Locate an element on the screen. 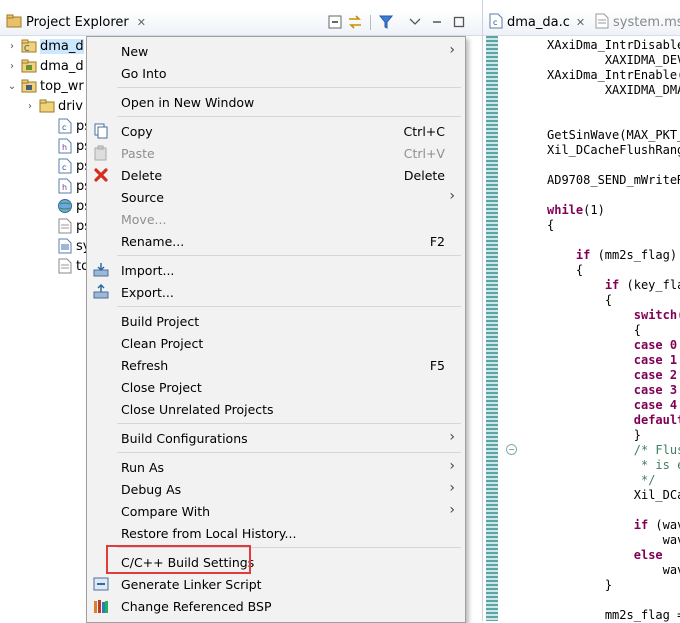 This screenshot has height=623, width=680. tree-item: › driv is located at coordinates (53, 106).